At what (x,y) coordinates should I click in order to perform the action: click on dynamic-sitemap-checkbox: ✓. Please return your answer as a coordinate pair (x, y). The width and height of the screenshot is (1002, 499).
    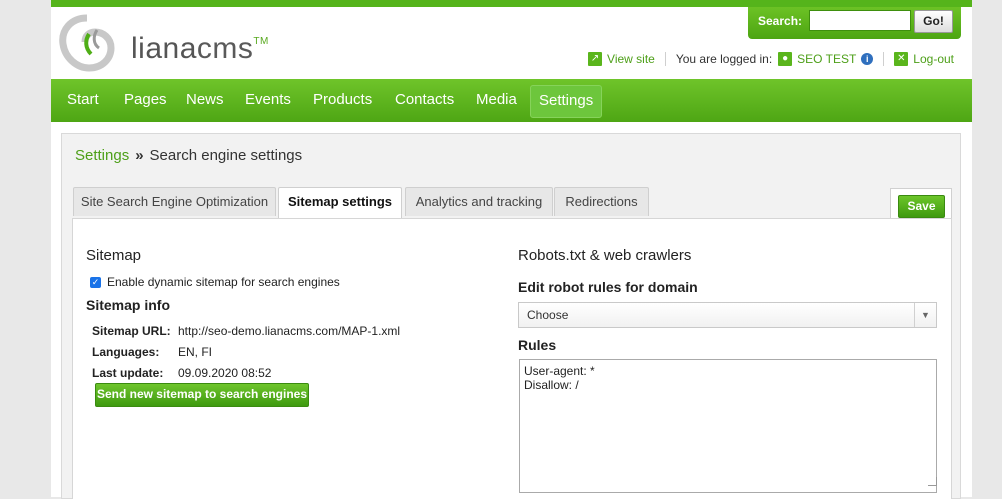
    Looking at the image, I should click on (95, 282).